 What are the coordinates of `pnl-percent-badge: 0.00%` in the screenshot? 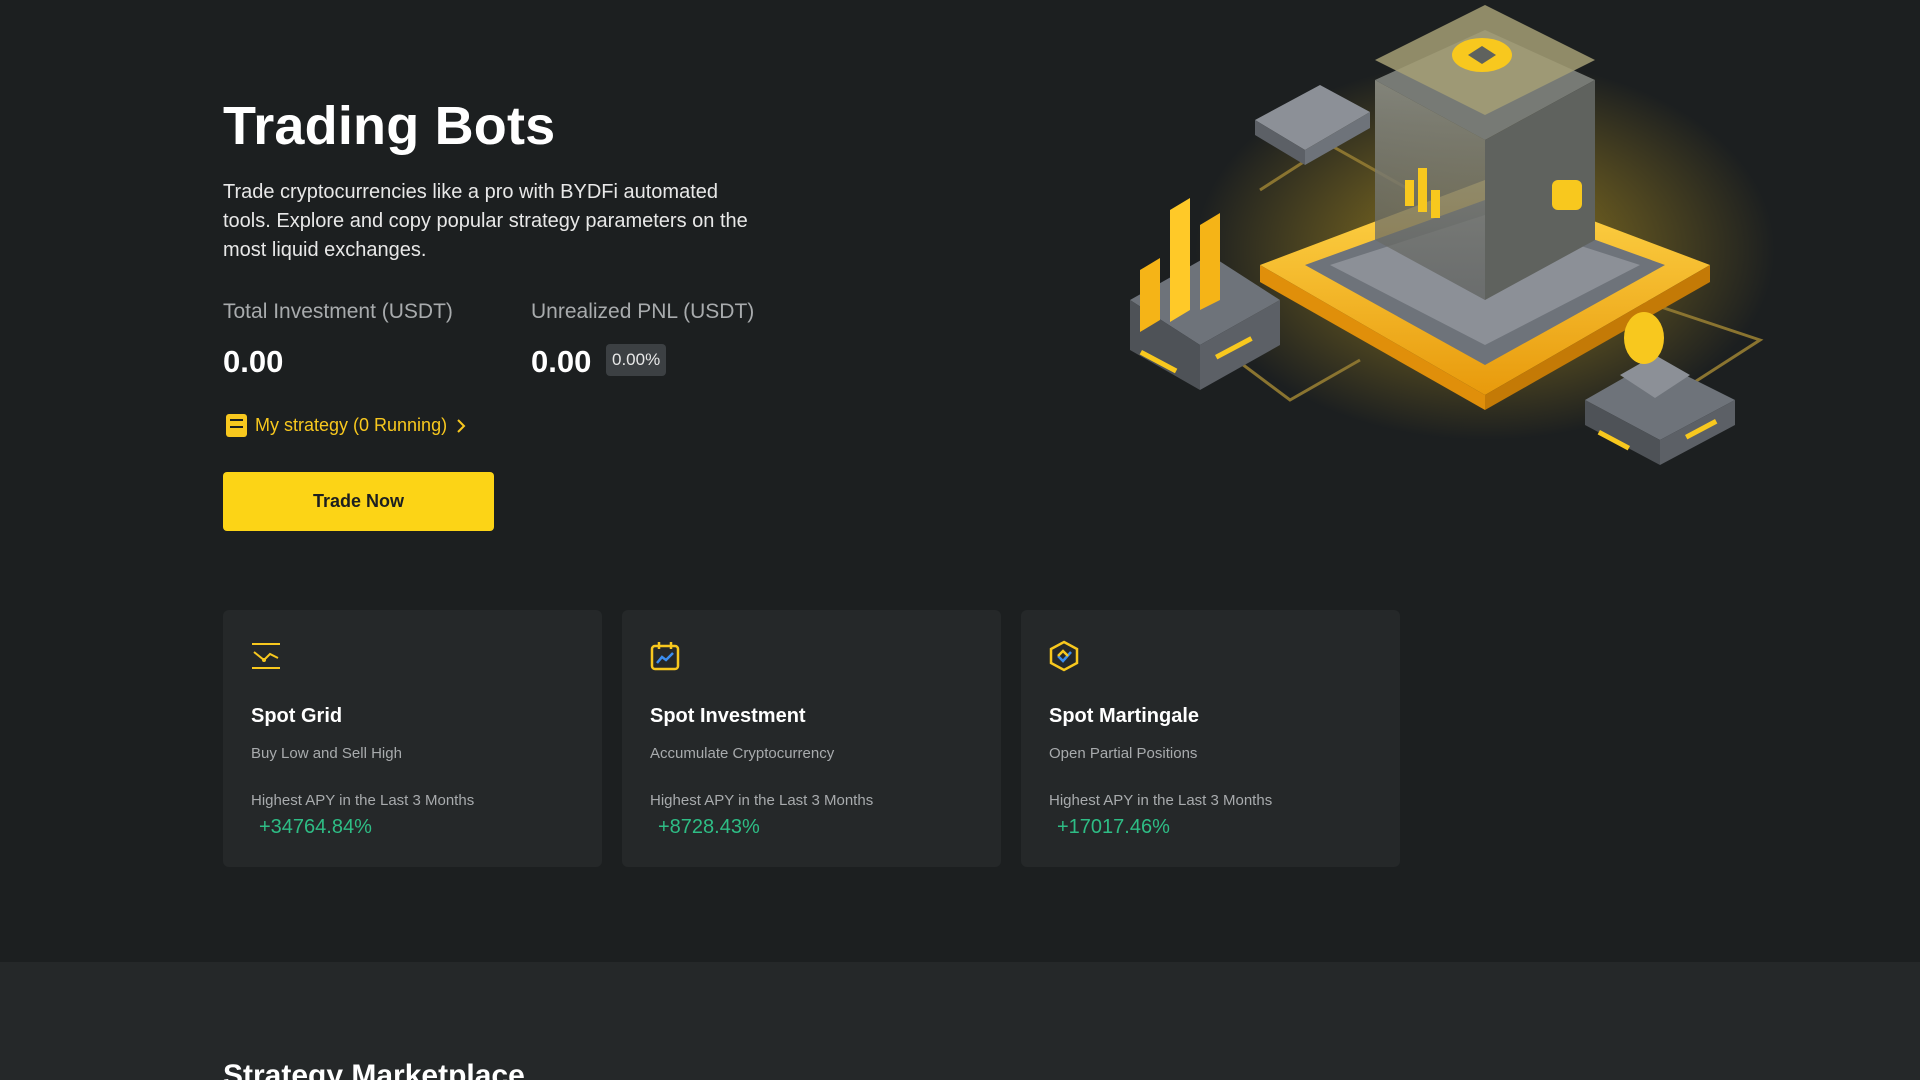 It's located at (636, 360).